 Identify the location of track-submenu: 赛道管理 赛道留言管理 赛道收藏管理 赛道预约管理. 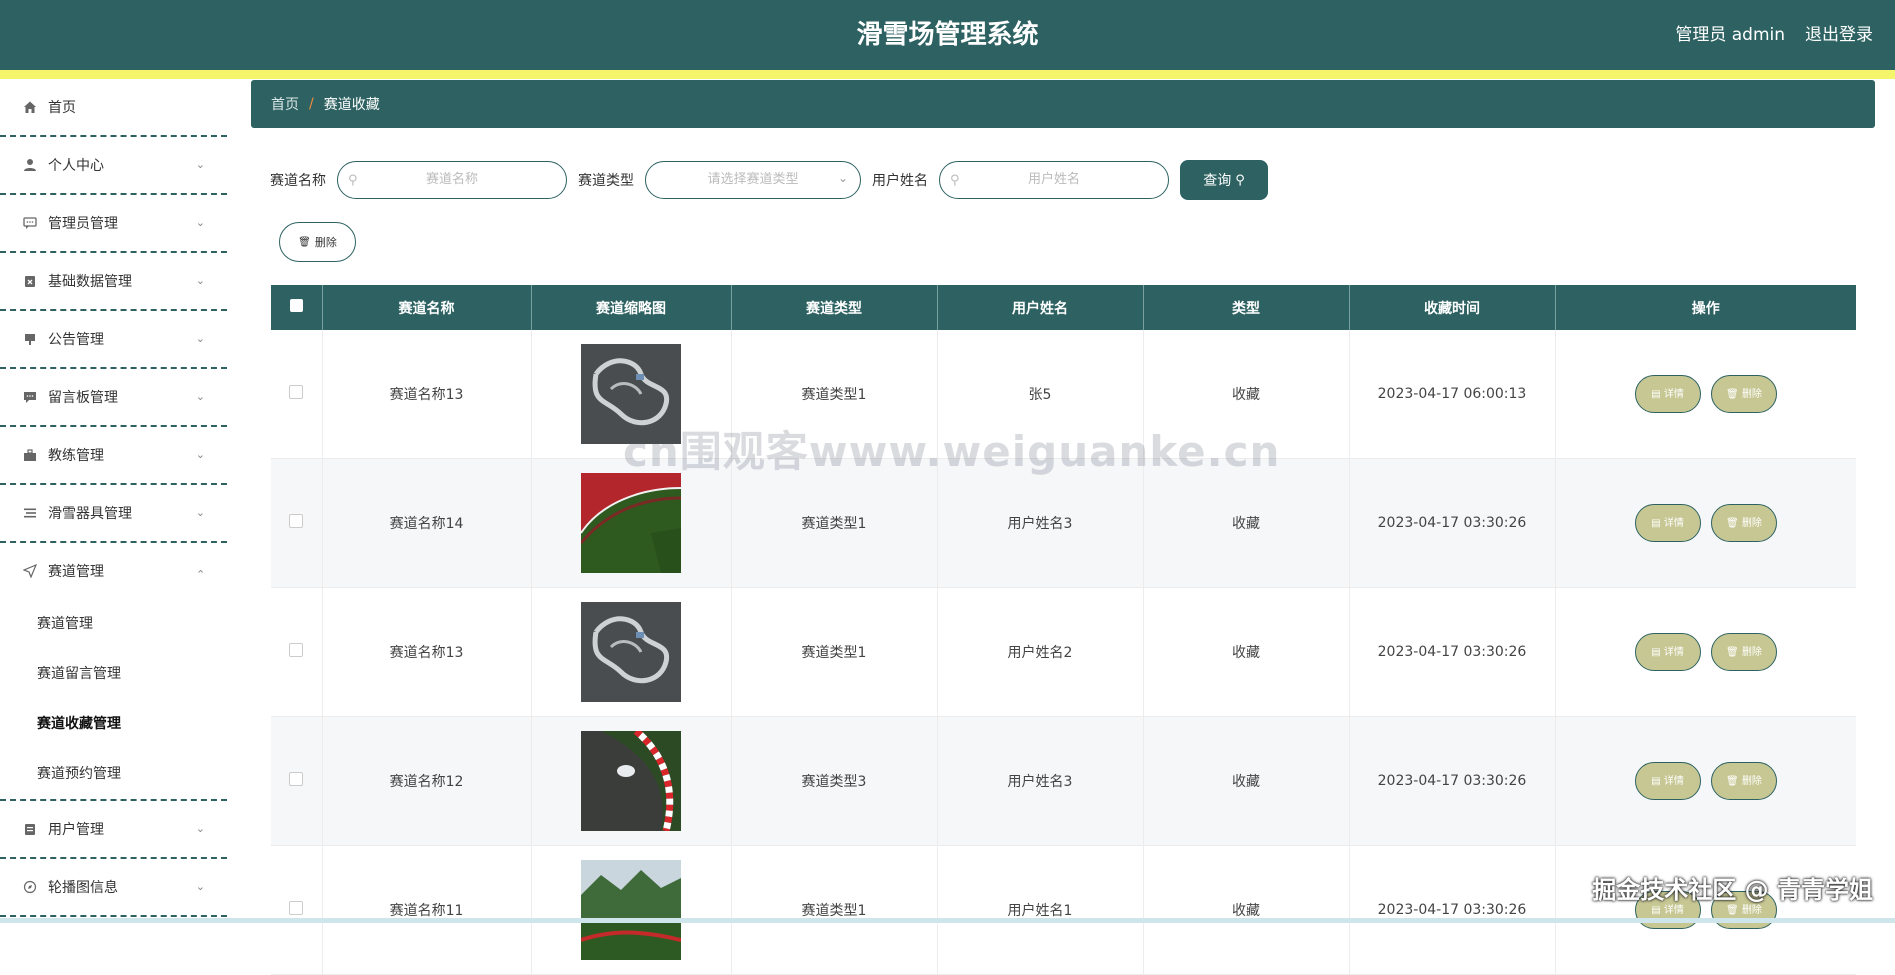
(113, 700).